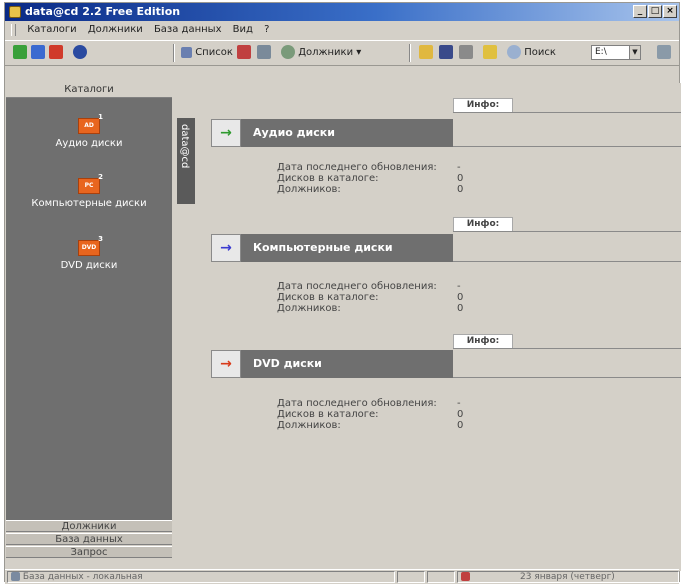 The width and height of the screenshot is (684, 585). I want to click on exit-icon, so click(664, 52).